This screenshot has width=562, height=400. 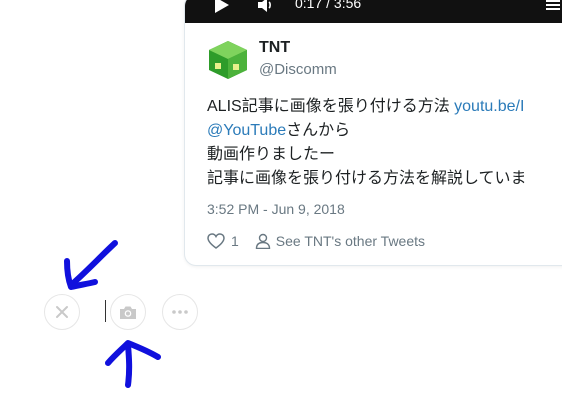 I want to click on author-name: TNT, so click(x=274, y=48).